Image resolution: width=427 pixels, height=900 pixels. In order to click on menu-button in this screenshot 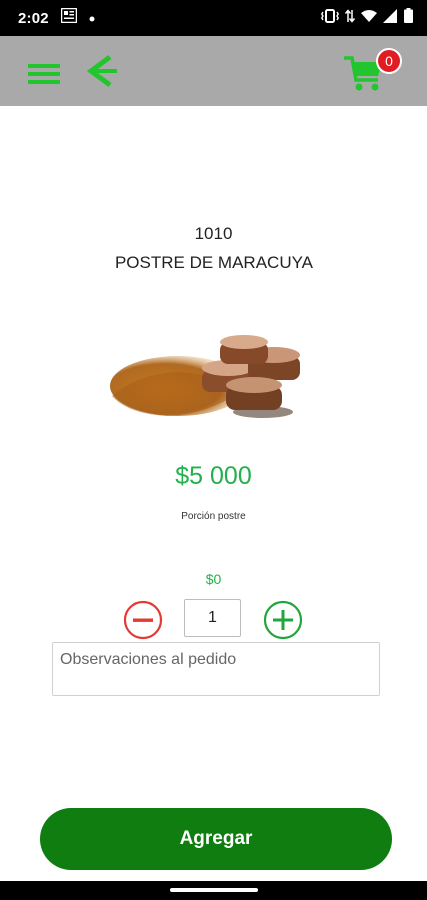, I will do `click(44, 74)`.